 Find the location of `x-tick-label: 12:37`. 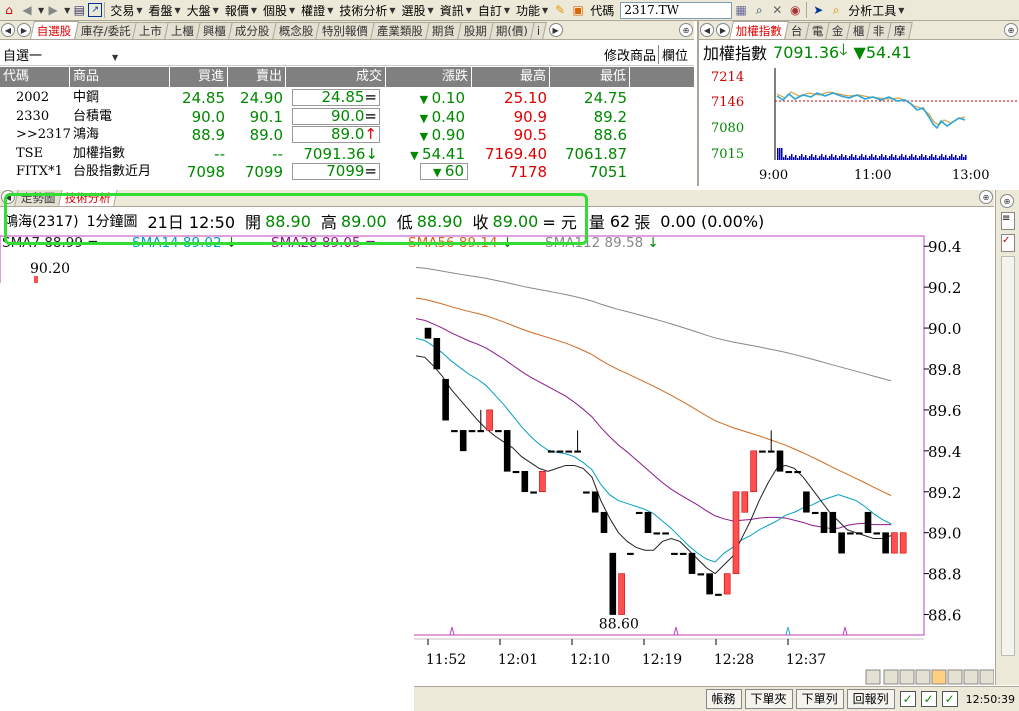

x-tick-label: 12:37 is located at coordinates (806, 660).